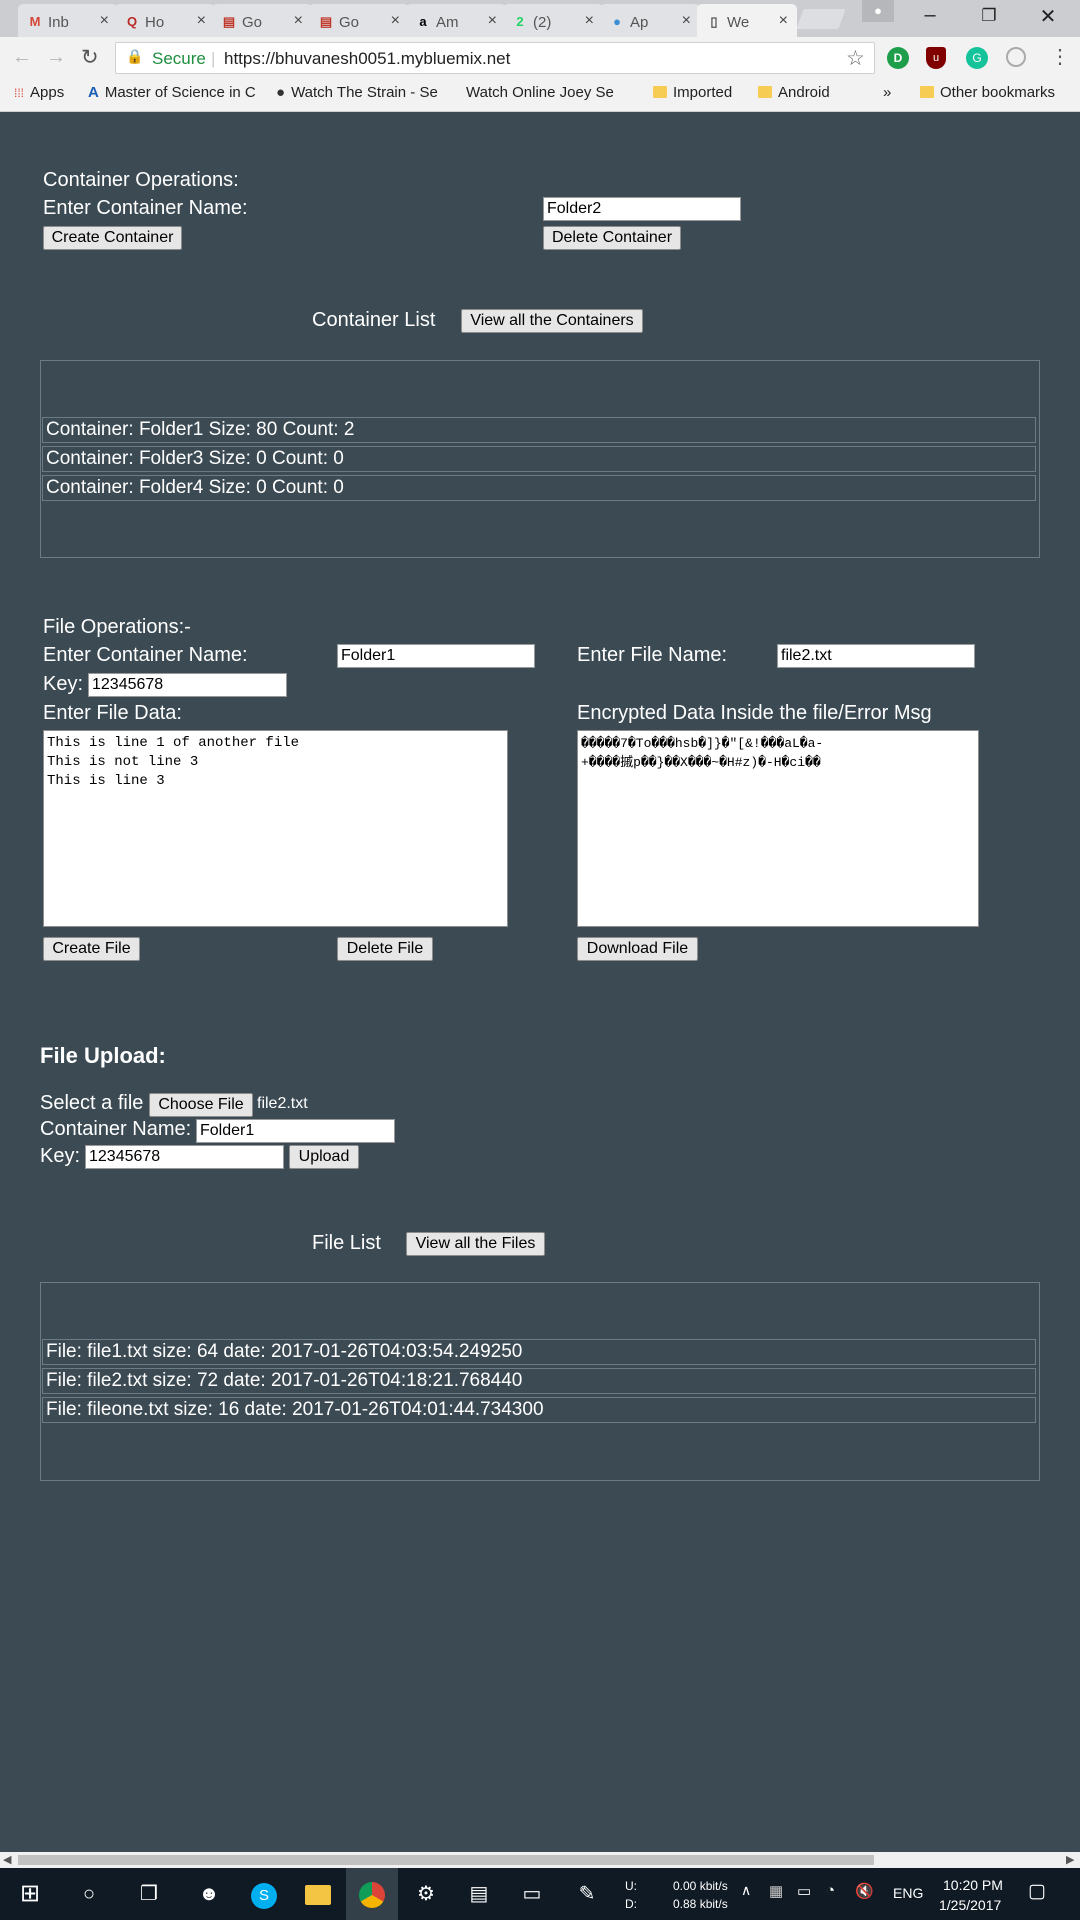  Describe the element at coordinates (1048, 16) in the screenshot. I see `close-window-button: ✕` at that location.